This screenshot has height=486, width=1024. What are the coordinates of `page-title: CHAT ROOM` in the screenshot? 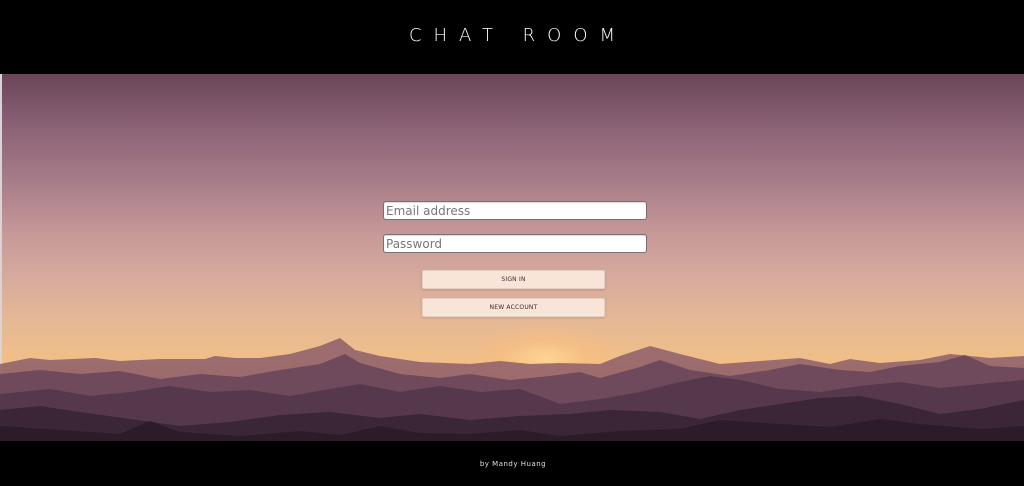 It's located at (518, 35).